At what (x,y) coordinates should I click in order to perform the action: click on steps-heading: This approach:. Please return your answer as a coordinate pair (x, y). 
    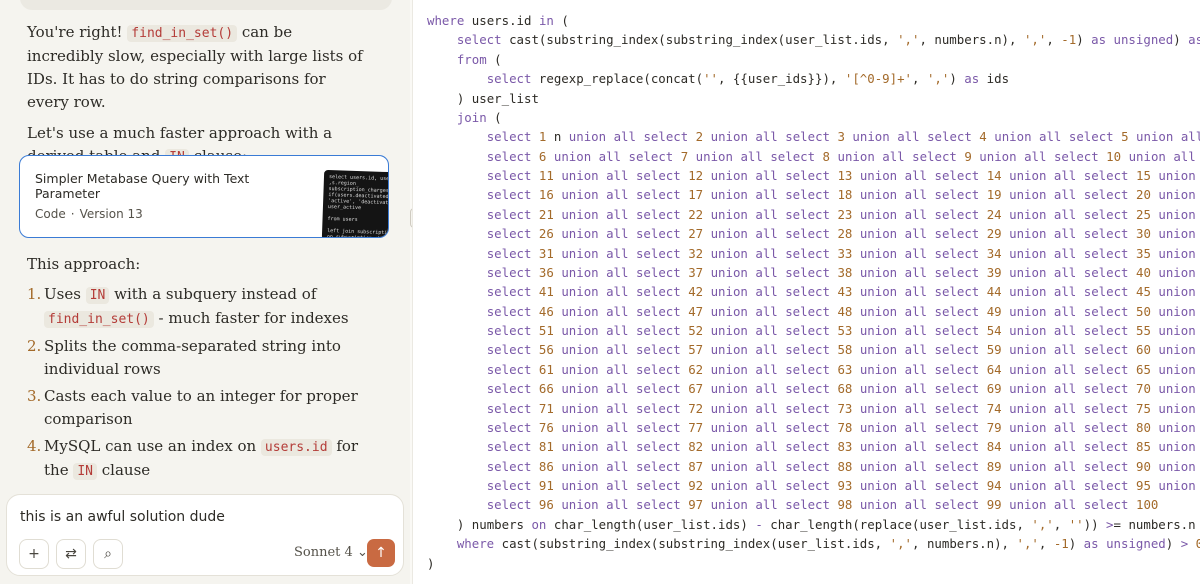
    Looking at the image, I should click on (84, 264).